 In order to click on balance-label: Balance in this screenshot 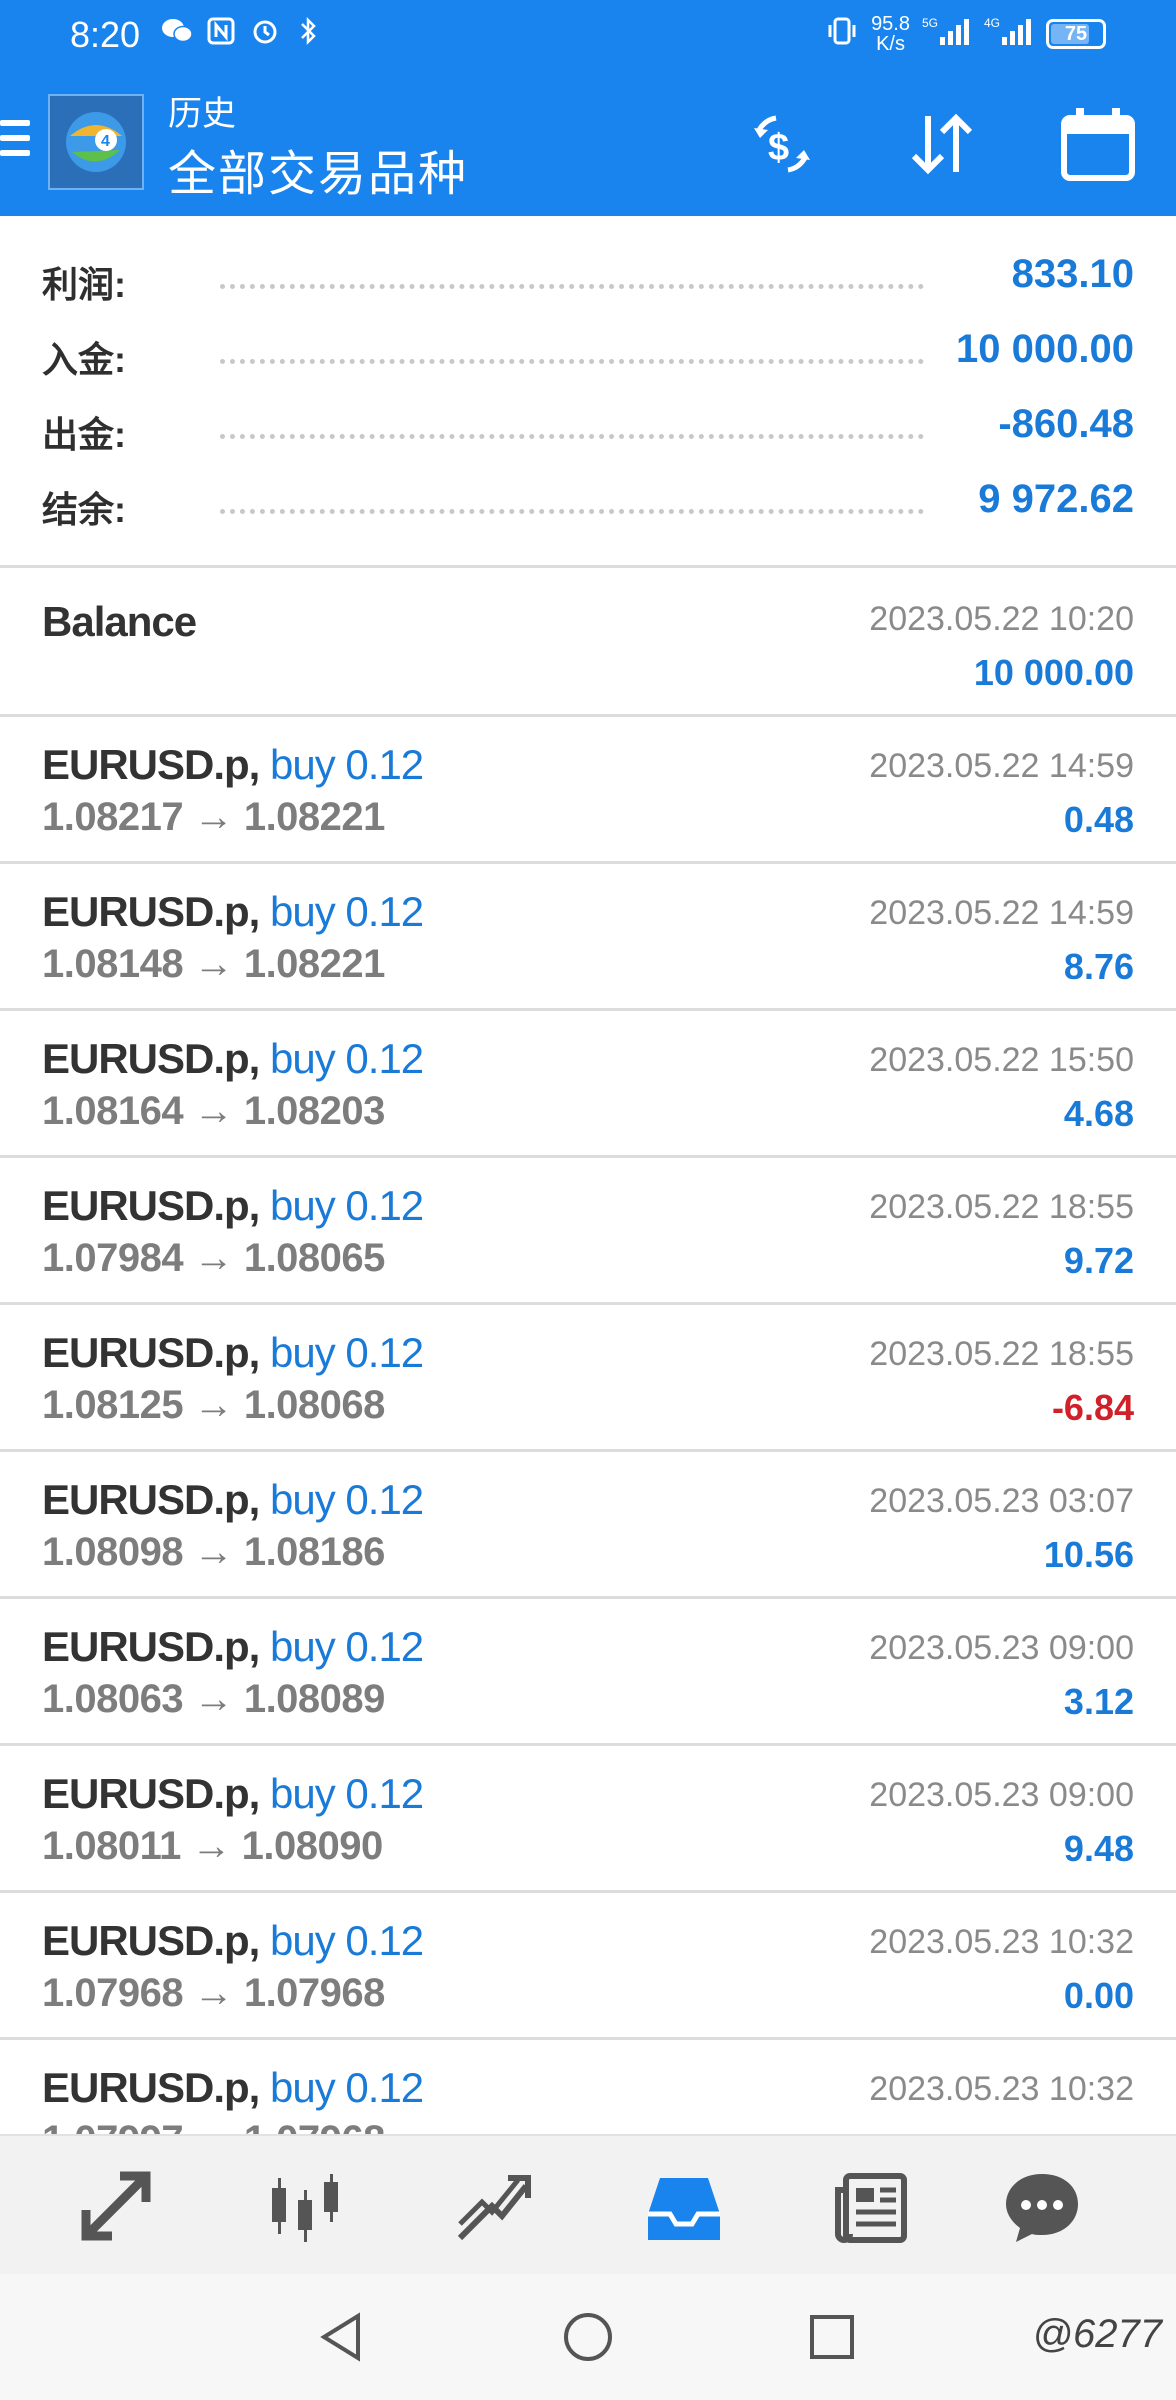, I will do `click(119, 621)`.